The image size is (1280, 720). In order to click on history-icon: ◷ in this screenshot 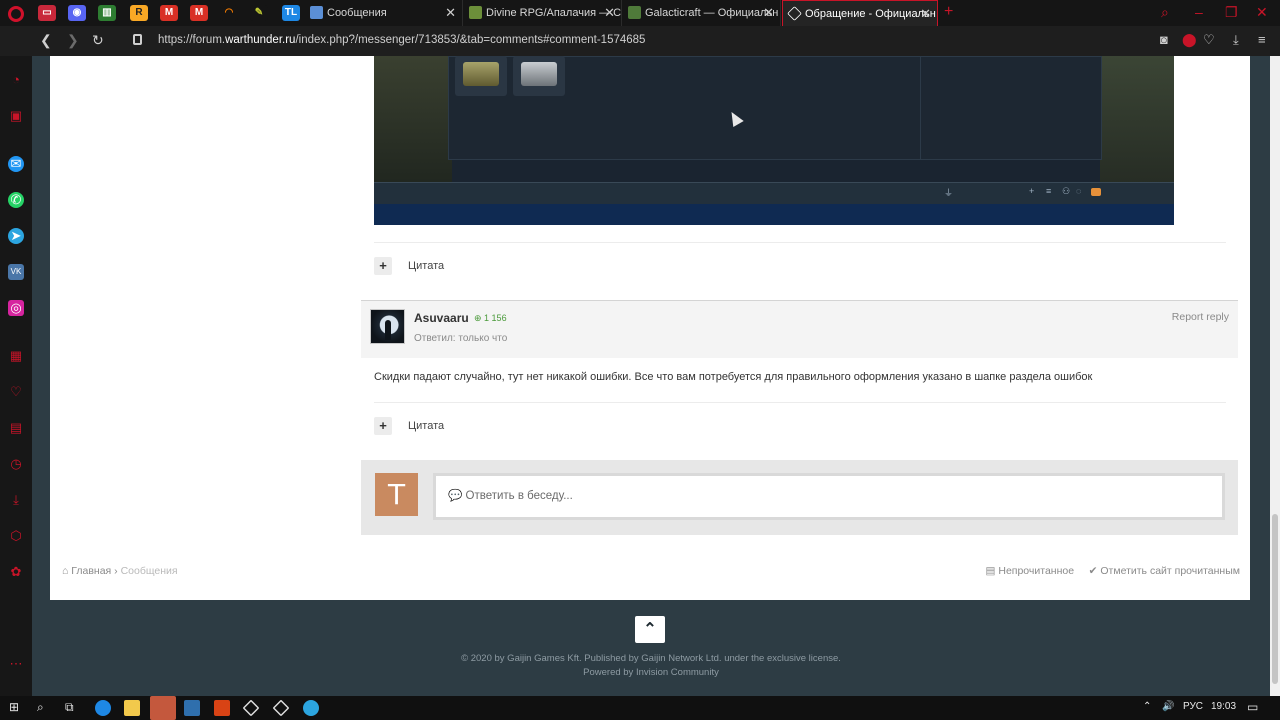, I will do `click(16, 464)`.